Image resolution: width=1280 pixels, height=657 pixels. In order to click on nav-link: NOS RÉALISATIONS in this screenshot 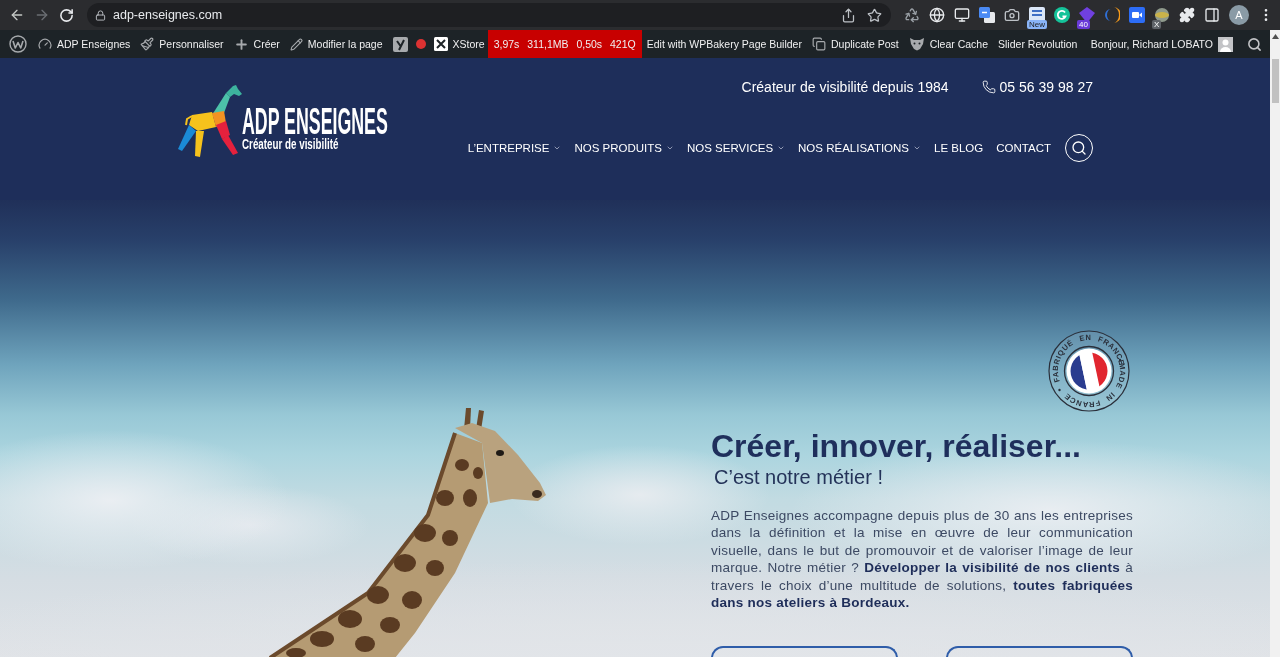, I will do `click(860, 148)`.